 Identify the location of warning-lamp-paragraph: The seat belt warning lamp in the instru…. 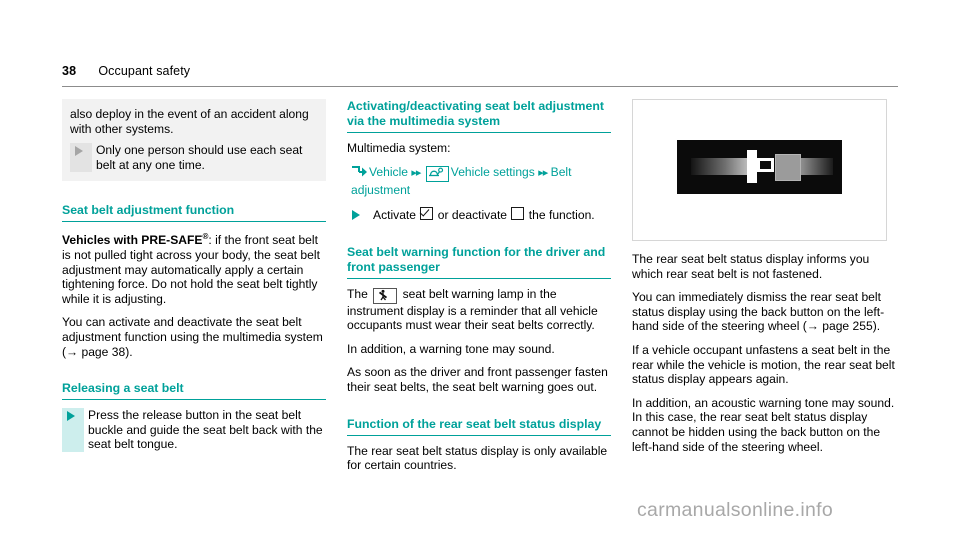
(479, 310).